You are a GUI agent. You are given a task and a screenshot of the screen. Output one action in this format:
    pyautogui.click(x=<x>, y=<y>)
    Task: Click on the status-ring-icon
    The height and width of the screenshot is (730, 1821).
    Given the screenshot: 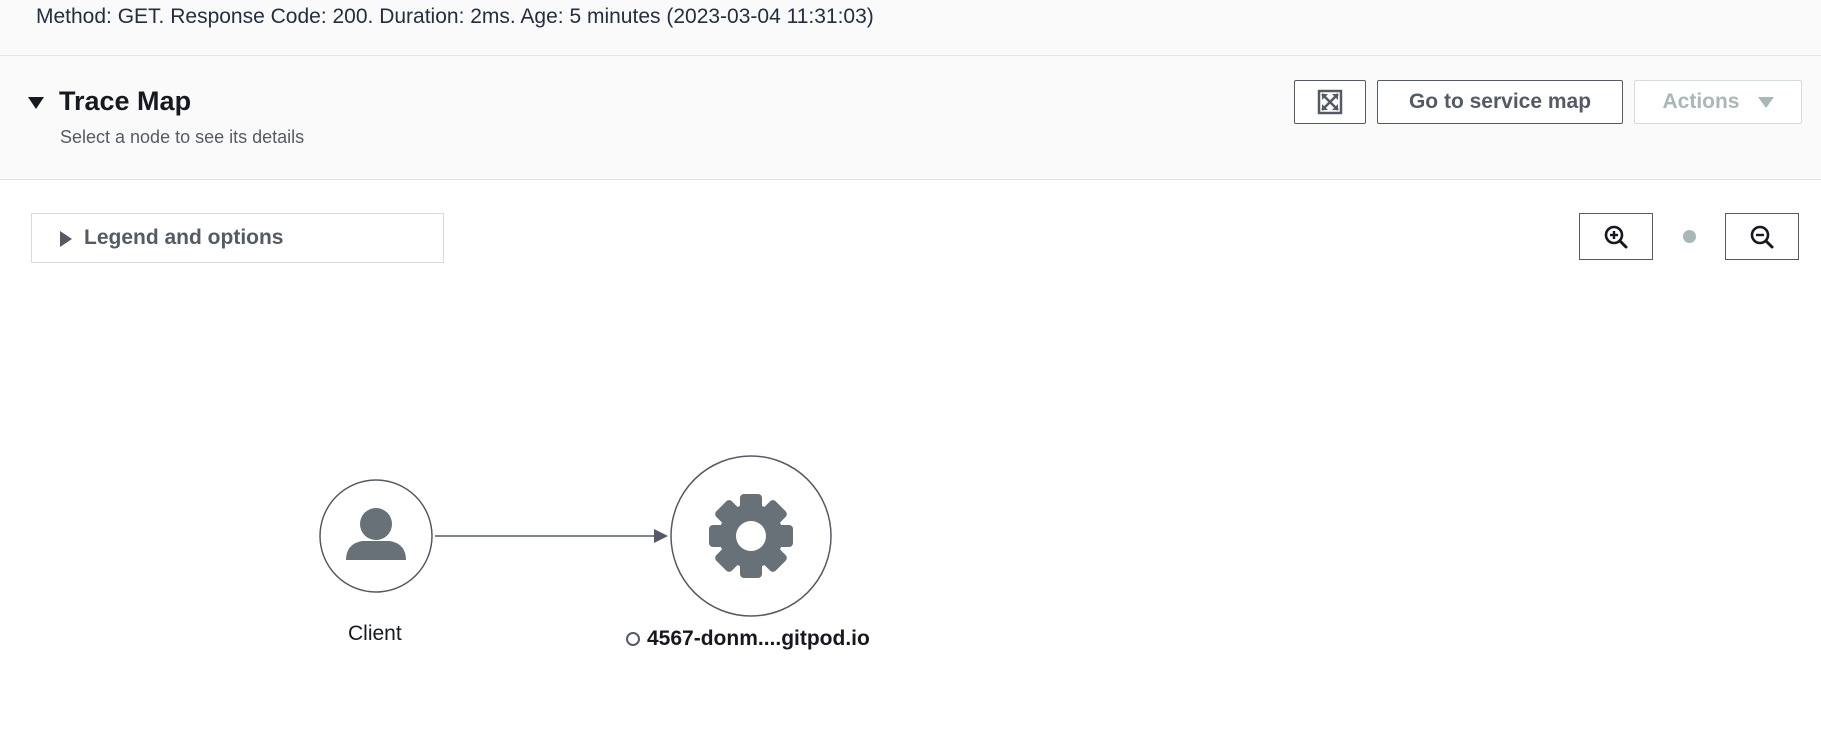 What is the action you would take?
    pyautogui.click(x=633, y=639)
    